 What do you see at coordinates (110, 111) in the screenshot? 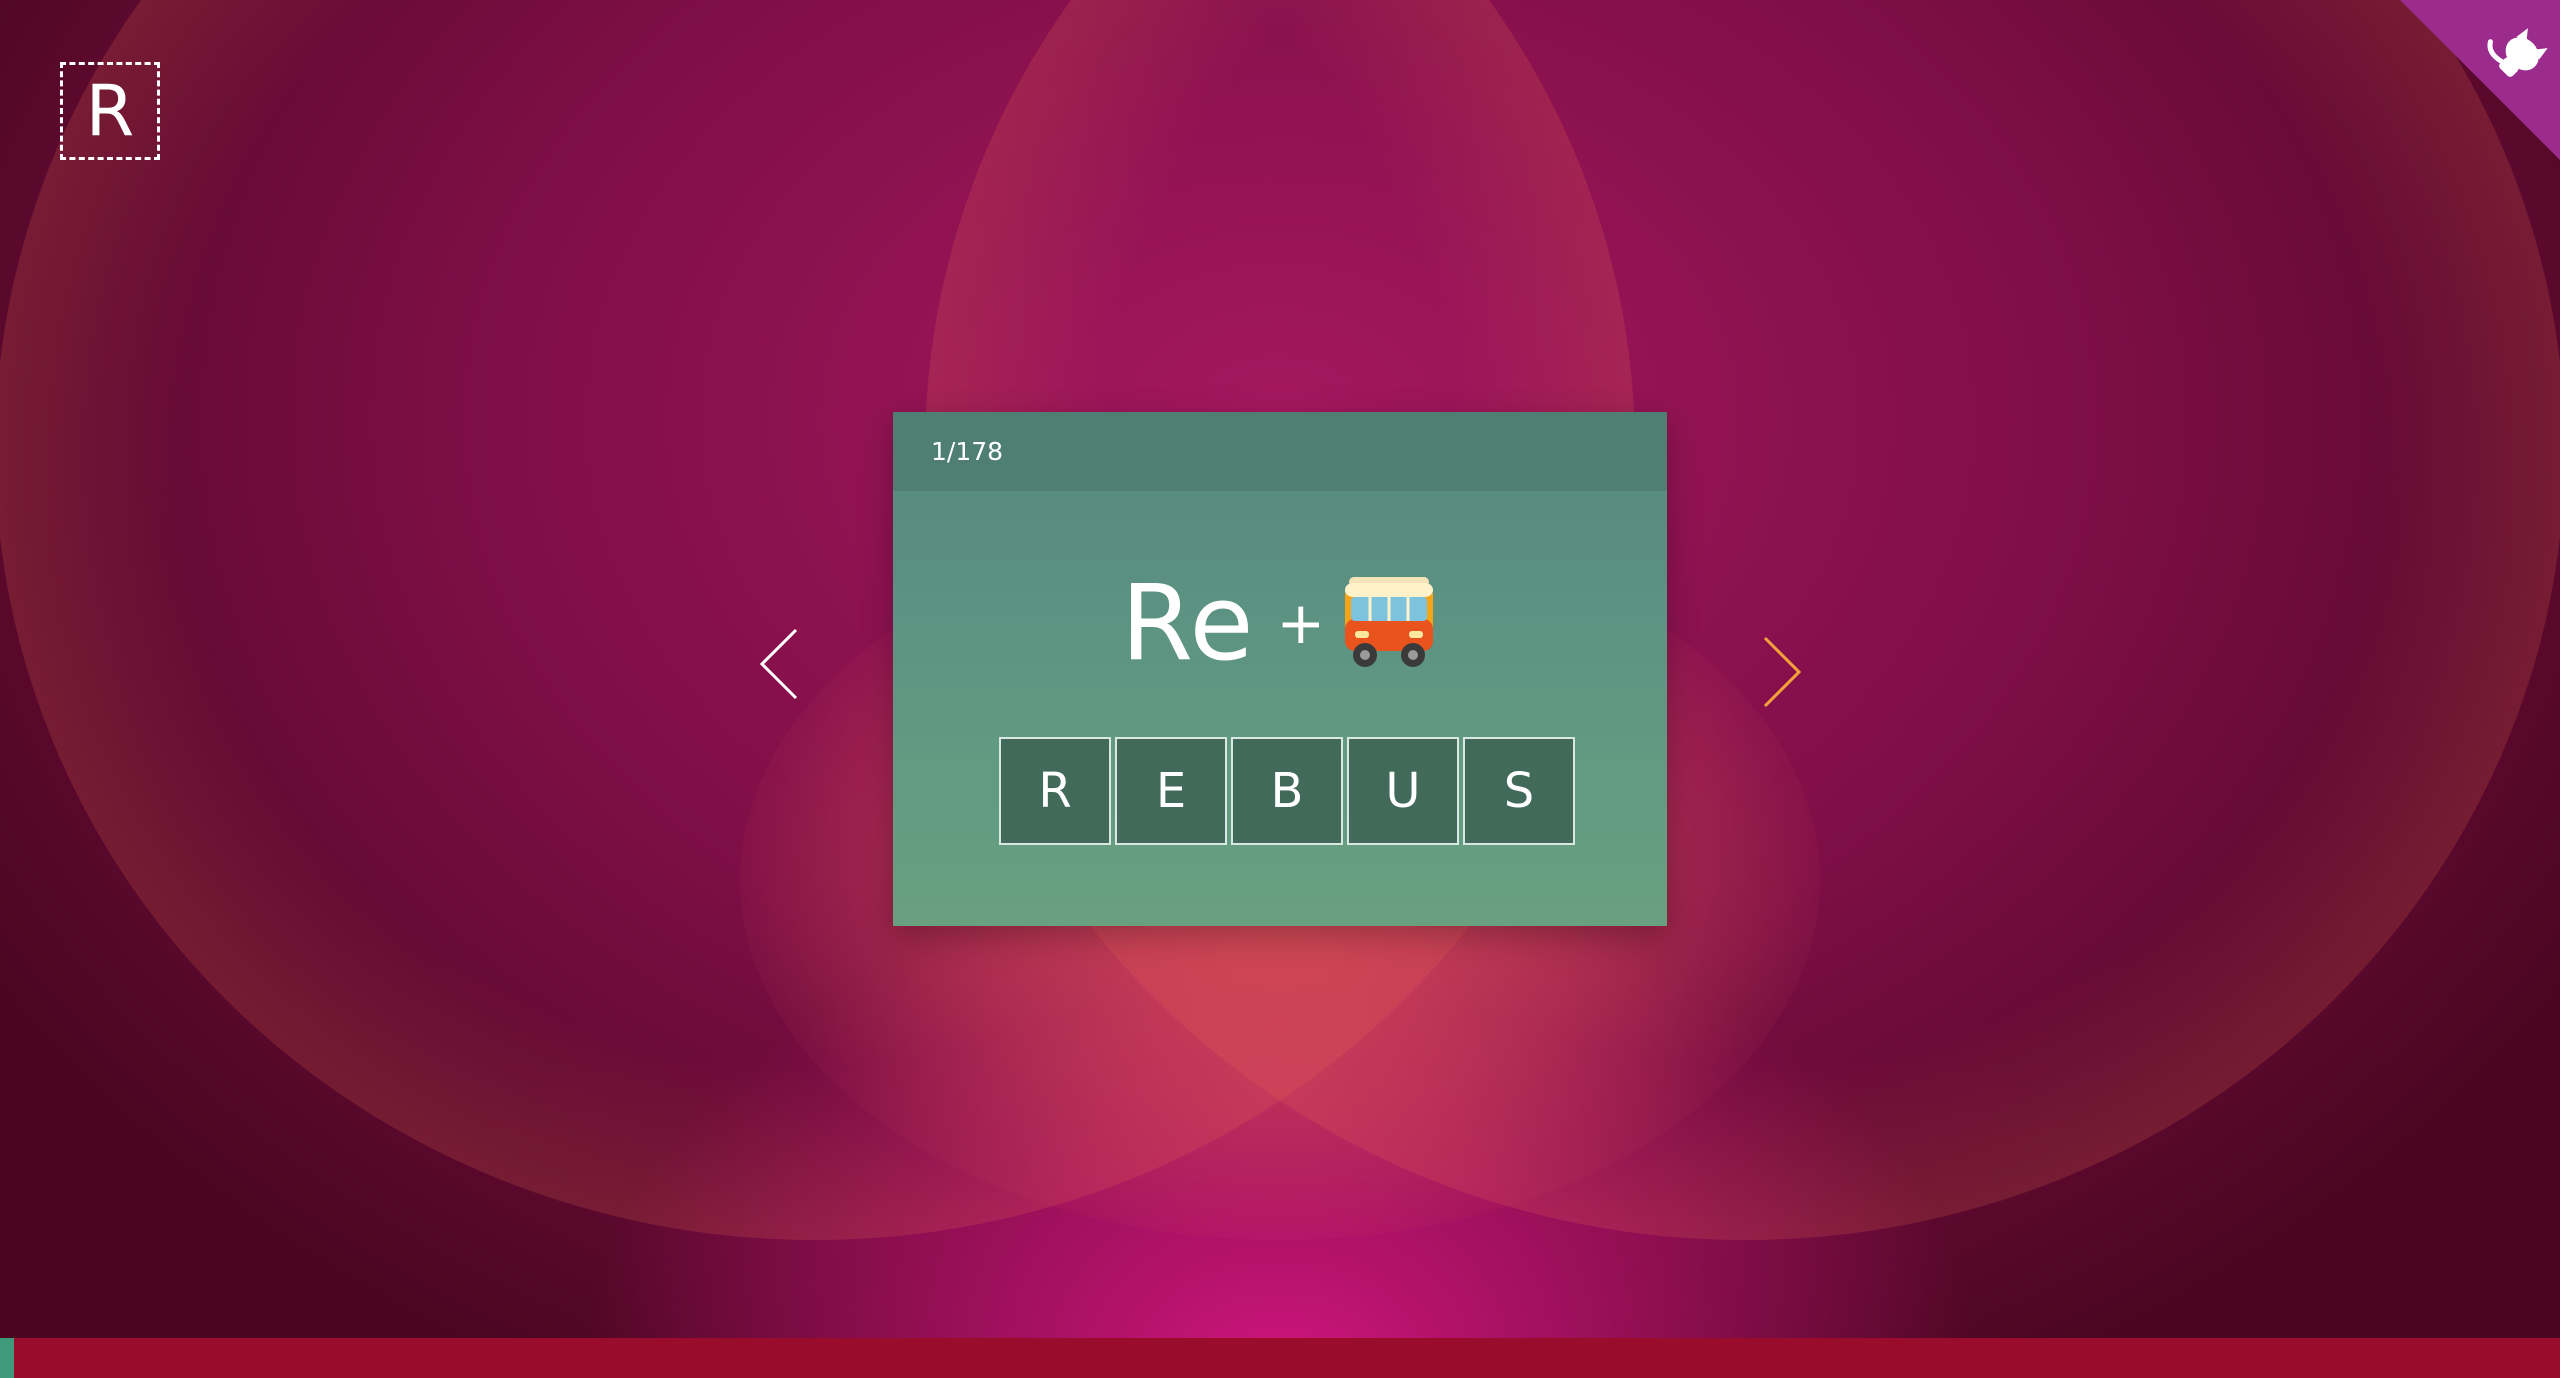
I see `app-logo: R` at bounding box center [110, 111].